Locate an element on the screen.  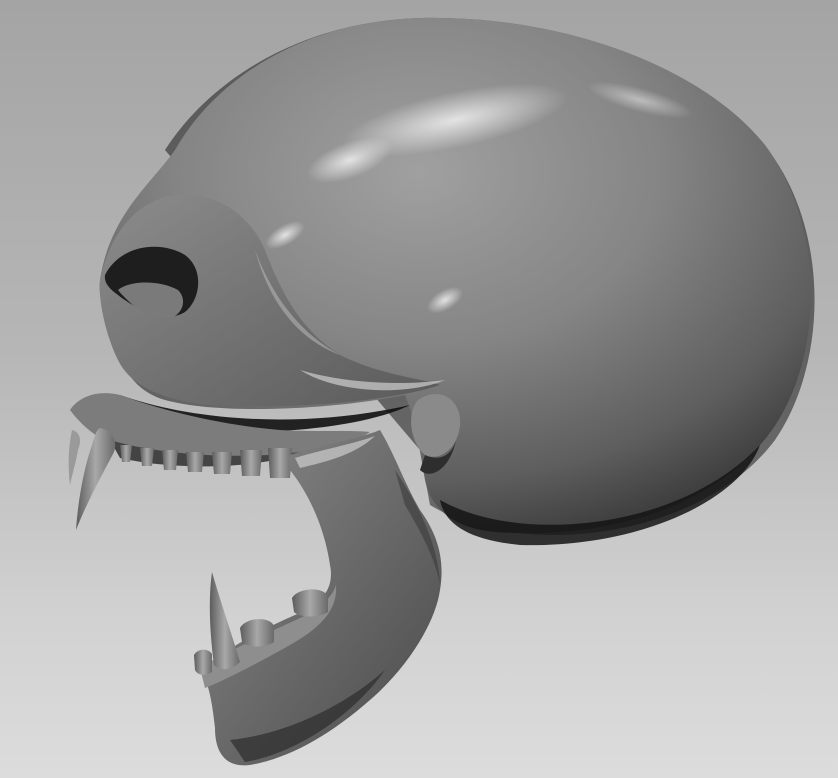
lower-fang is located at coordinates (224, 621).